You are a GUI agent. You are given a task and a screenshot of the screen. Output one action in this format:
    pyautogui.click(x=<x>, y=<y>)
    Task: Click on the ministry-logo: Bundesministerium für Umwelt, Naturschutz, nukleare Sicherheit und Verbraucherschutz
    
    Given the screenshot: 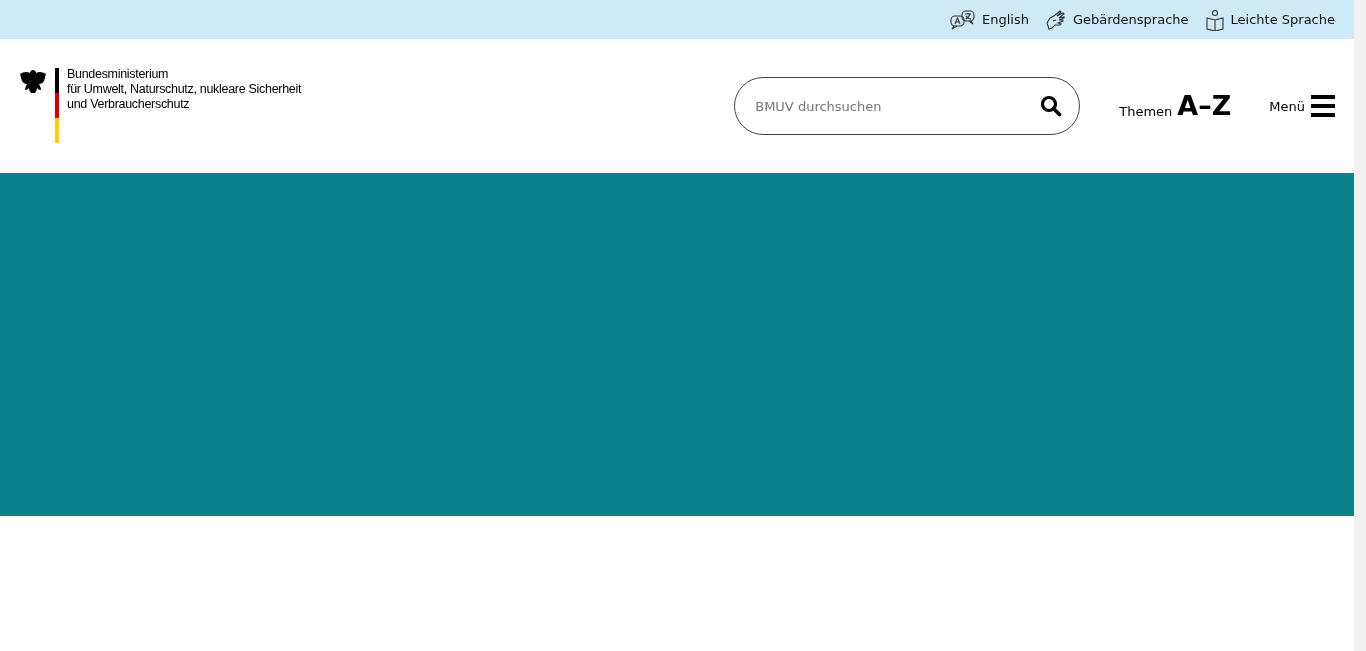 What is the action you would take?
    pyautogui.click(x=160, y=105)
    